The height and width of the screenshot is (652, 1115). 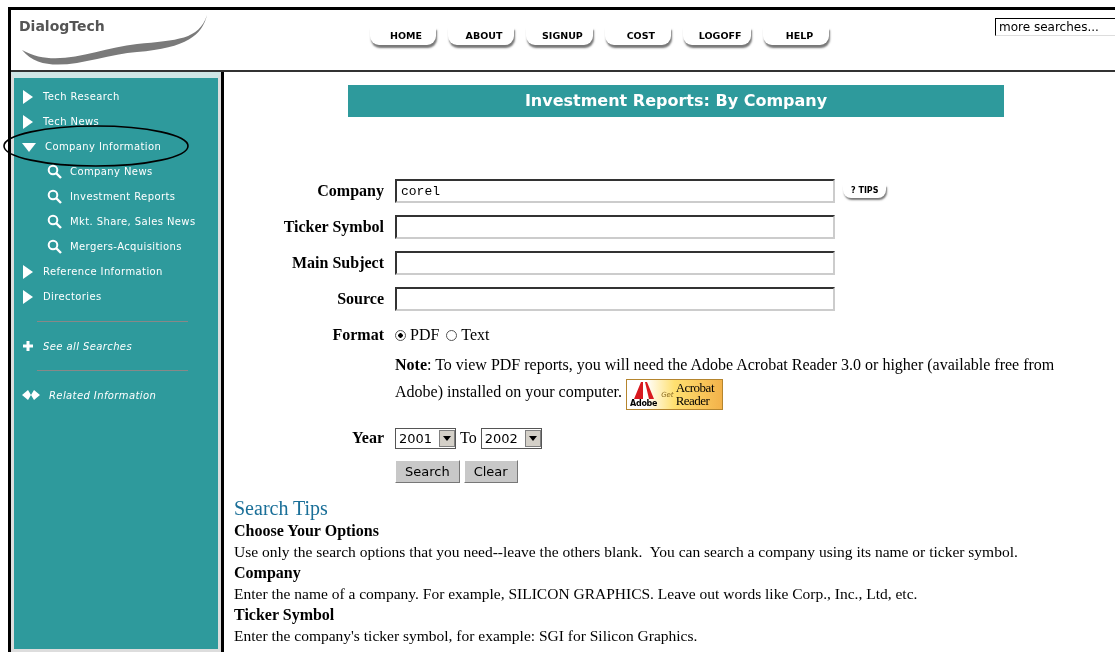 I want to click on field-label: Company, so click(x=350, y=191).